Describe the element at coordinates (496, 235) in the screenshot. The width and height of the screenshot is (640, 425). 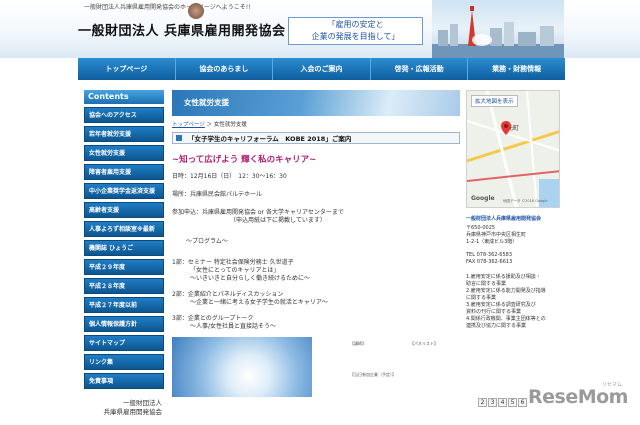
I see `address-line-1: 兵庫県神戸市中央区相生町` at that location.